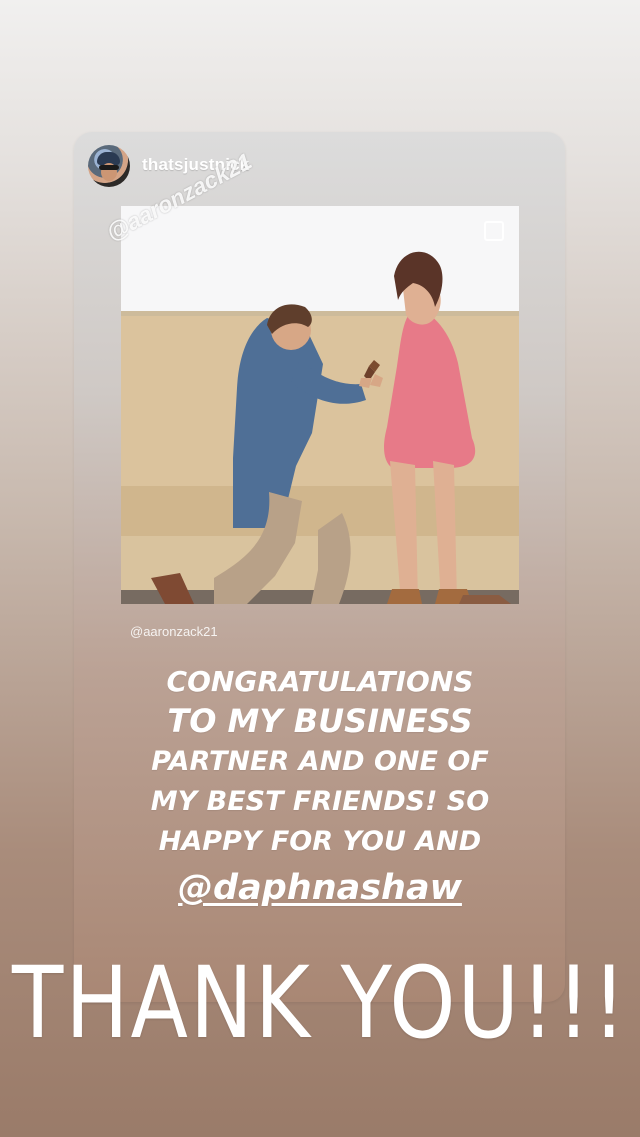 This screenshot has width=640, height=1137. What do you see at coordinates (320, 761) in the screenshot?
I see `caption-line-3: PARTNER AND ONE OF` at bounding box center [320, 761].